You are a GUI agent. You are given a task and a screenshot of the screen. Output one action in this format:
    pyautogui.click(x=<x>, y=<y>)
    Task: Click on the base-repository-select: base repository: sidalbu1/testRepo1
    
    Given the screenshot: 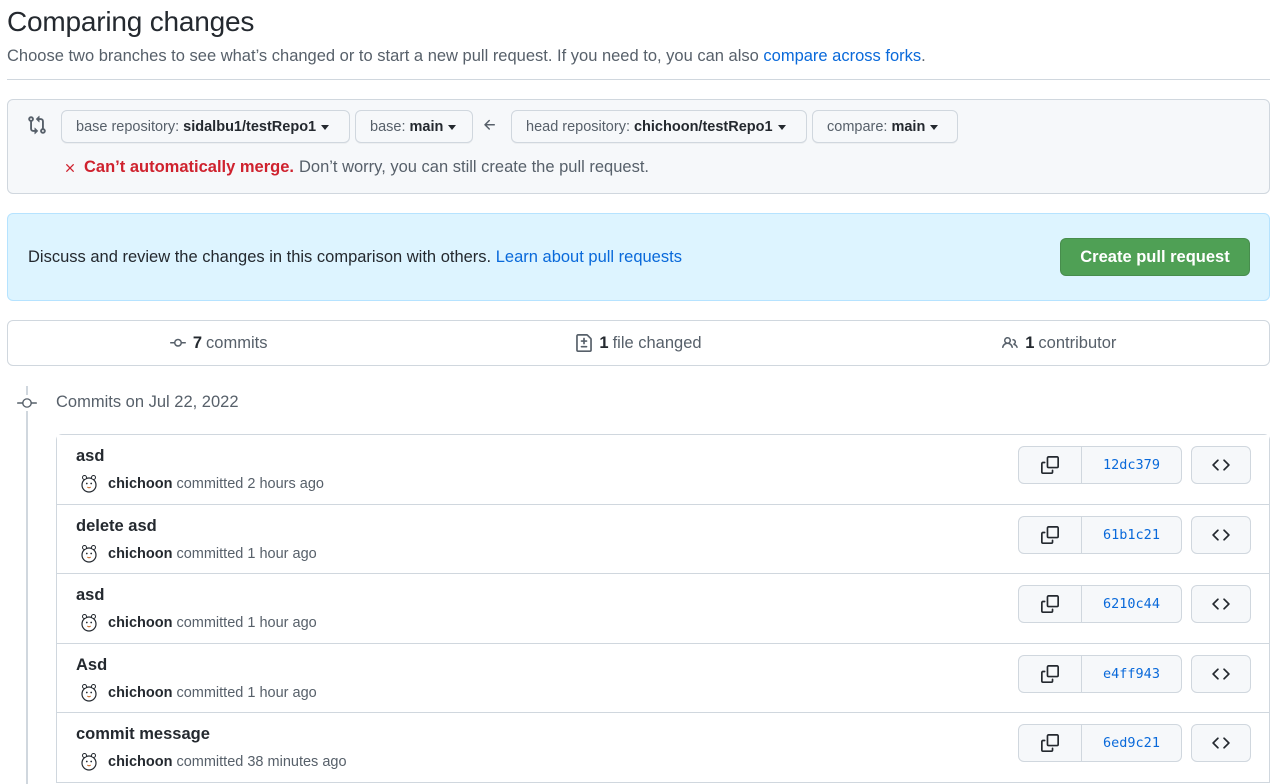 What is the action you would take?
    pyautogui.click(x=205, y=126)
    